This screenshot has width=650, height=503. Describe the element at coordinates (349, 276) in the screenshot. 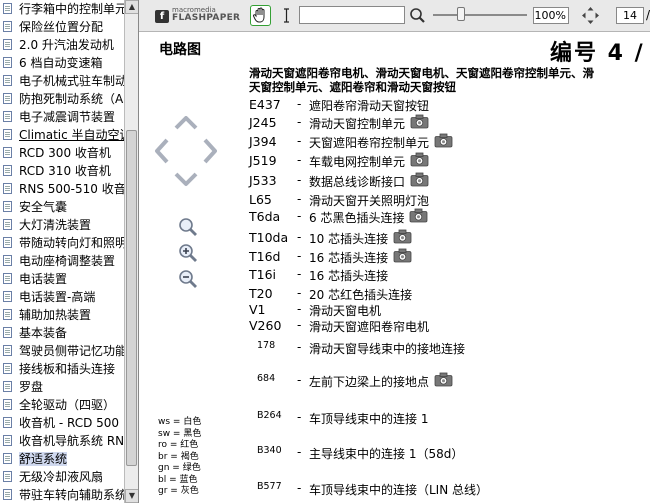

I see `component-description-text: 16 芯插头连接` at that location.